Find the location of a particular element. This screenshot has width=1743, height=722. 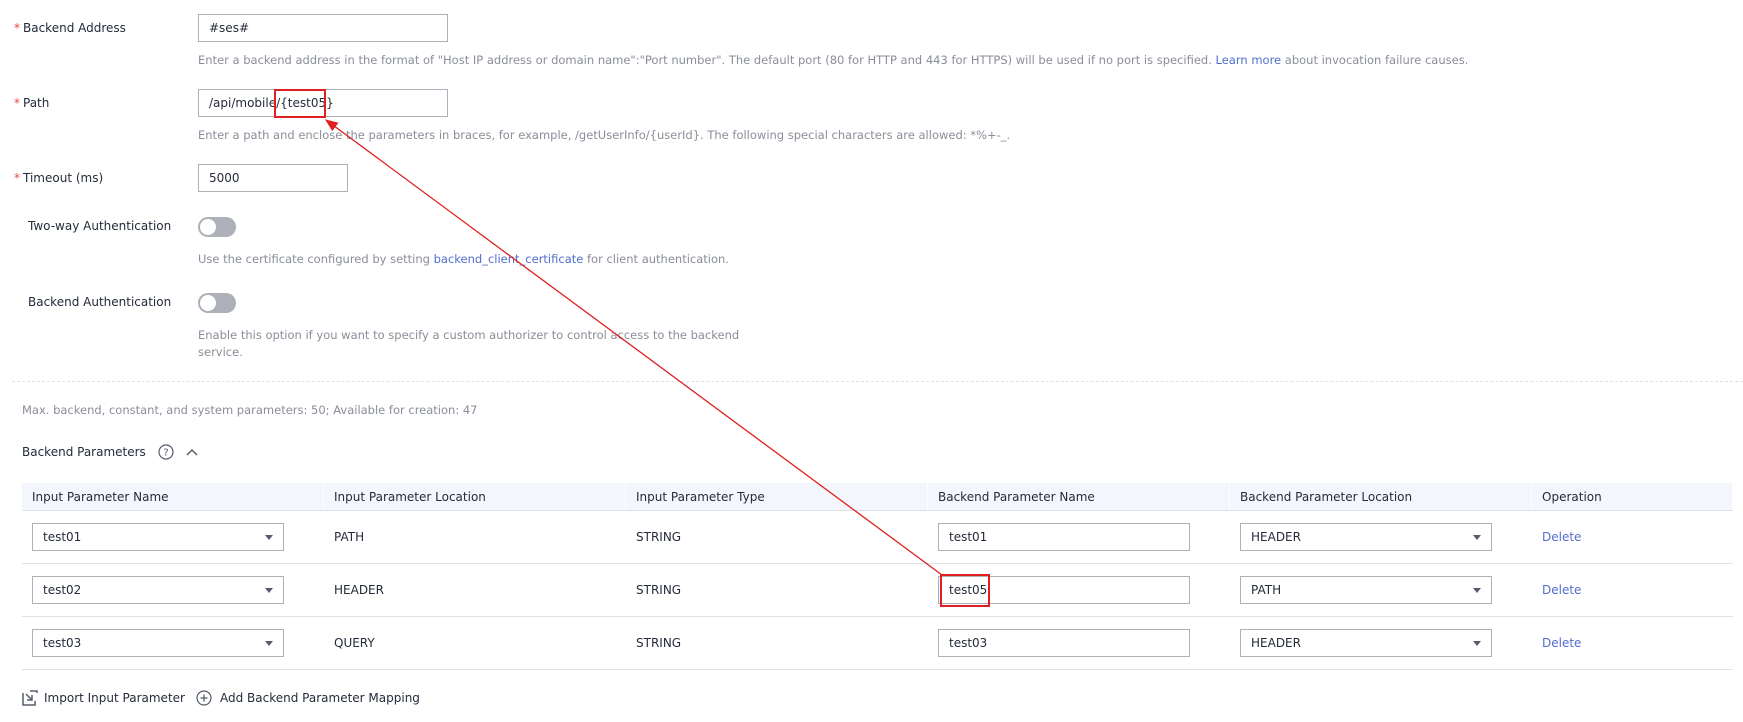

hint-line: service. is located at coordinates (220, 352).